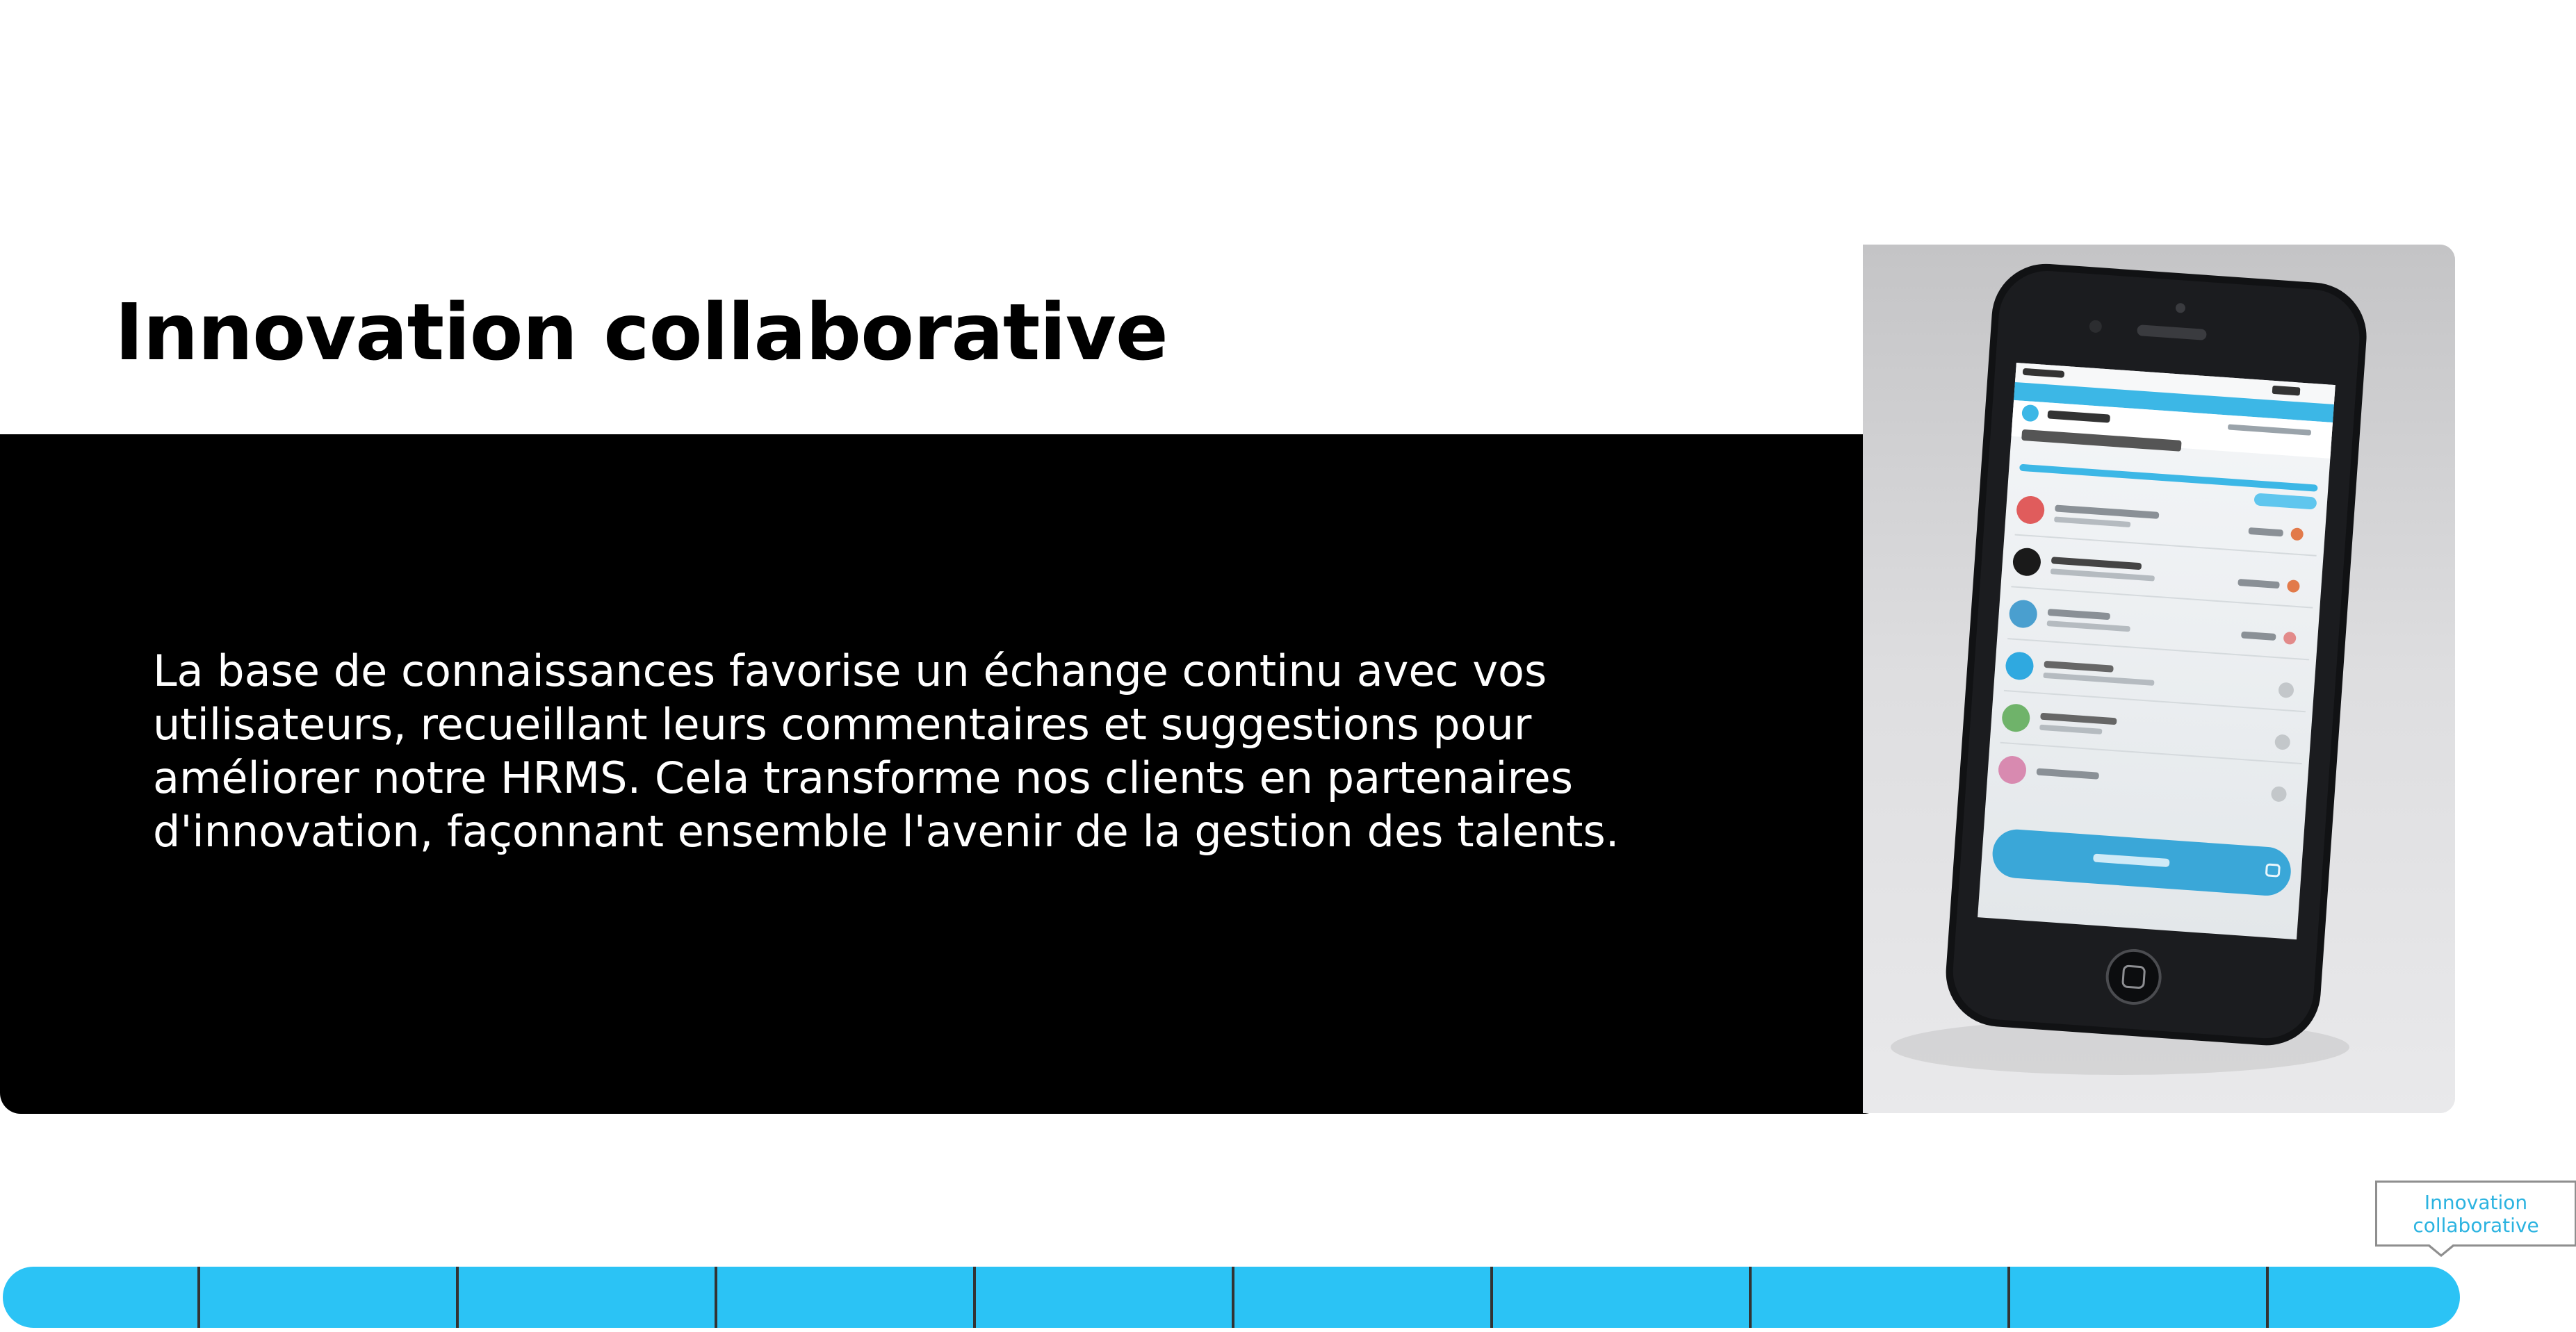 The width and height of the screenshot is (2576, 1332). What do you see at coordinates (2441, 1249) in the screenshot?
I see `tooltip-arrow-inner` at bounding box center [2441, 1249].